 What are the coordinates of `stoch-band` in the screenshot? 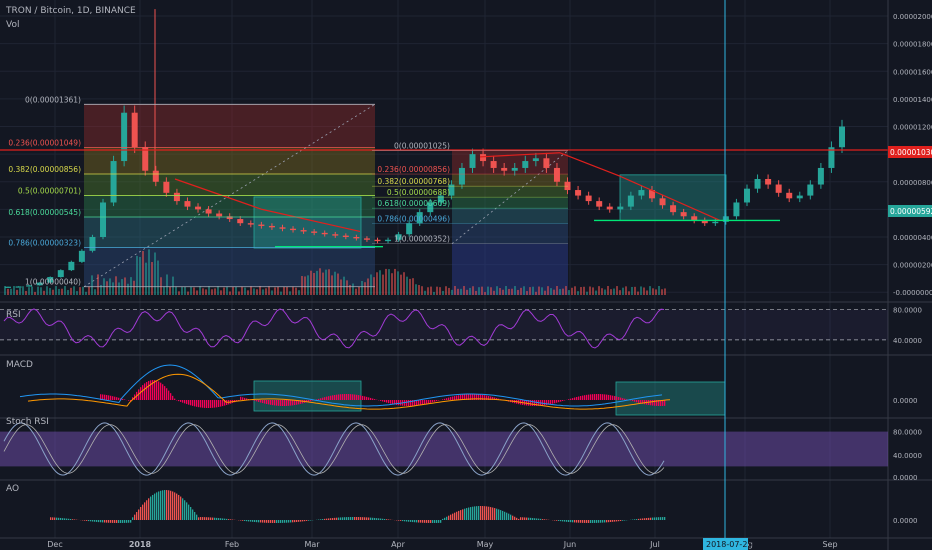 It's located at (444, 449).